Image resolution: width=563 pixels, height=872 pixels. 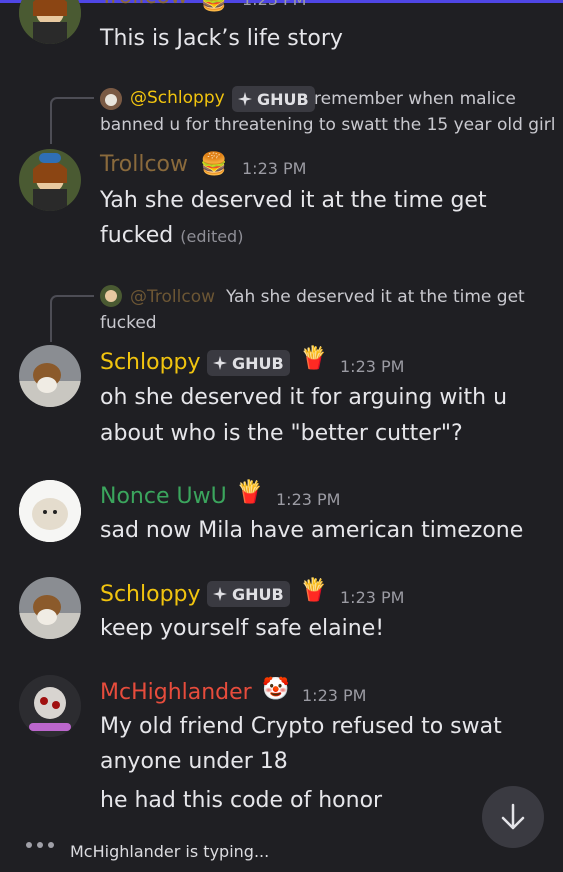 I want to click on author-name: McHighlander, so click(x=176, y=692).